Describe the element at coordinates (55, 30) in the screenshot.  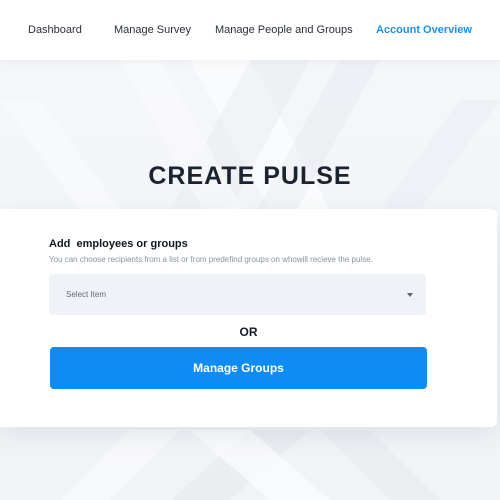
I see `nav-dashboard: Dashboard` at that location.